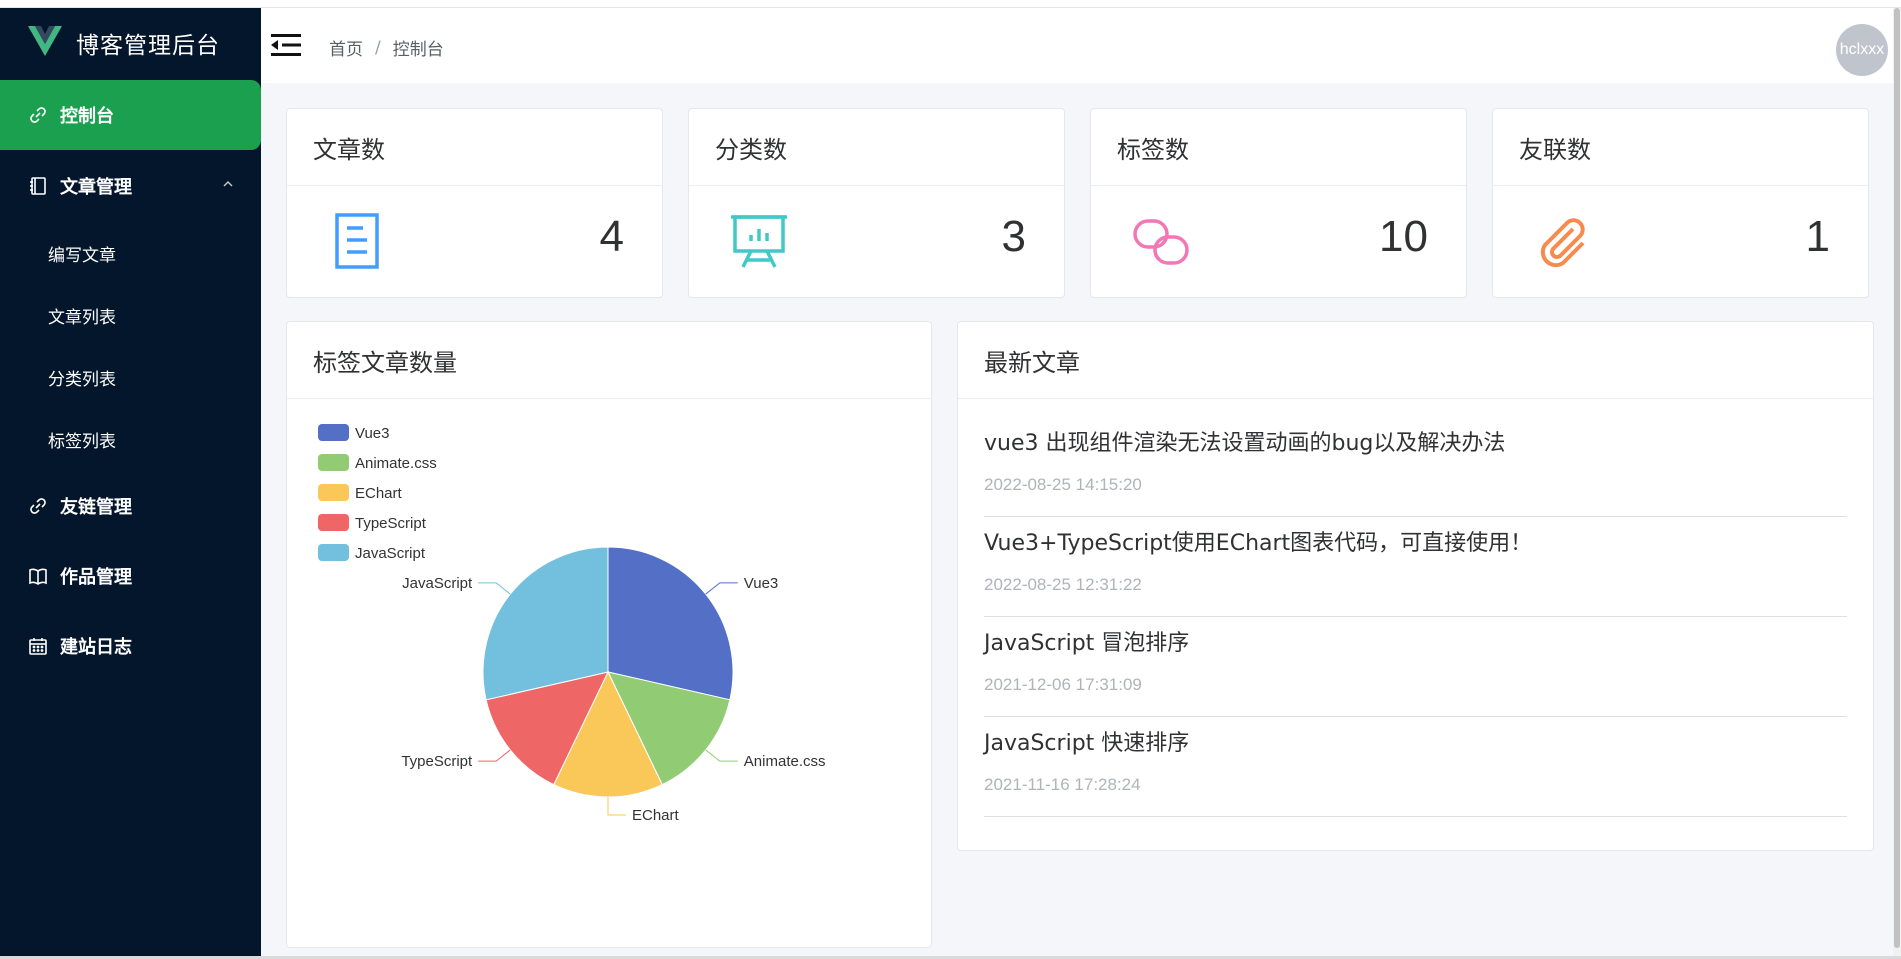 This screenshot has width=1901, height=959. I want to click on sidebar-item-label: 友链管理, so click(96, 507).